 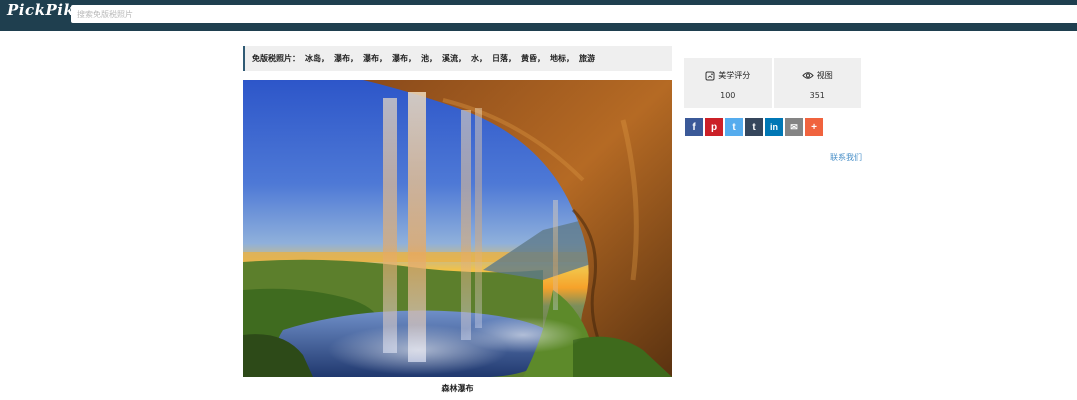 What do you see at coordinates (846, 157) in the screenshot?
I see `contact-us-link: 联系我们` at bounding box center [846, 157].